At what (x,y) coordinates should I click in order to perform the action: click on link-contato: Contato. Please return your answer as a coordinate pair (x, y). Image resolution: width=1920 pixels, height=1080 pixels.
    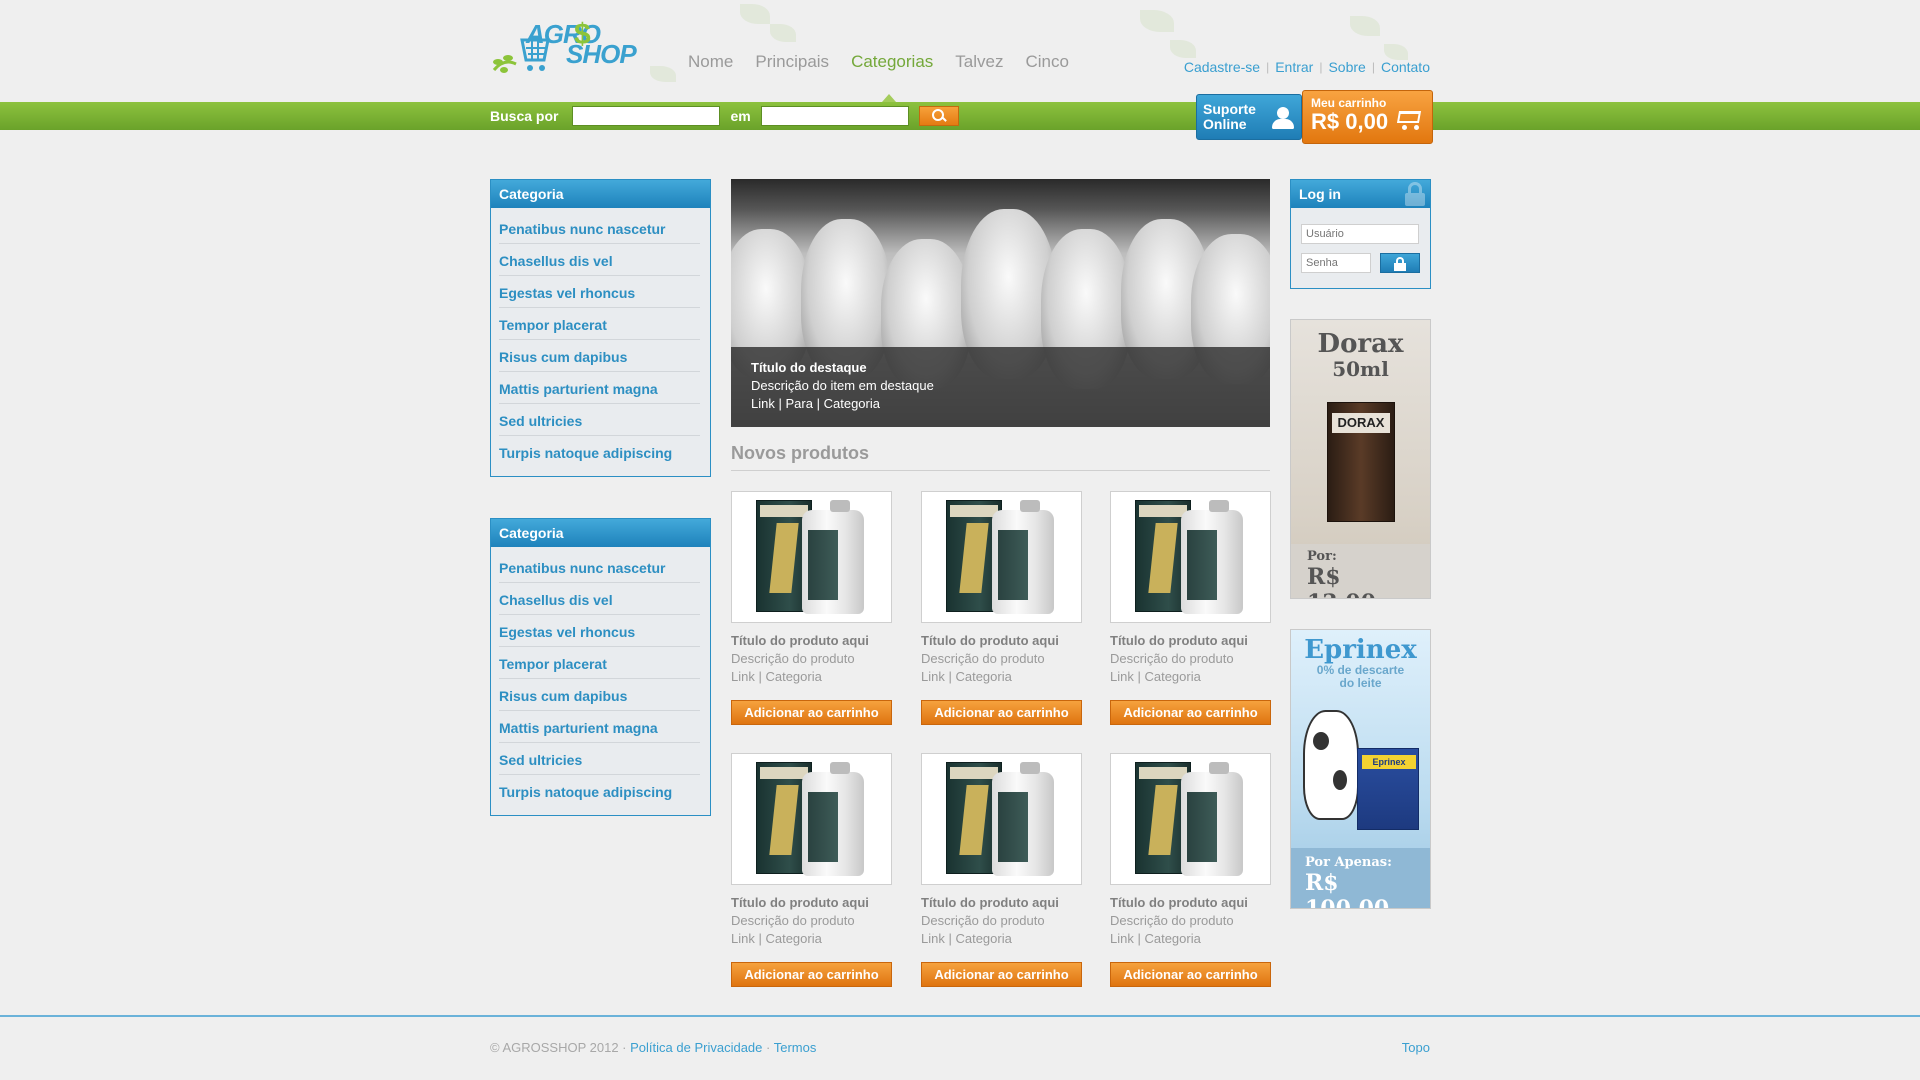
    Looking at the image, I should click on (1405, 67).